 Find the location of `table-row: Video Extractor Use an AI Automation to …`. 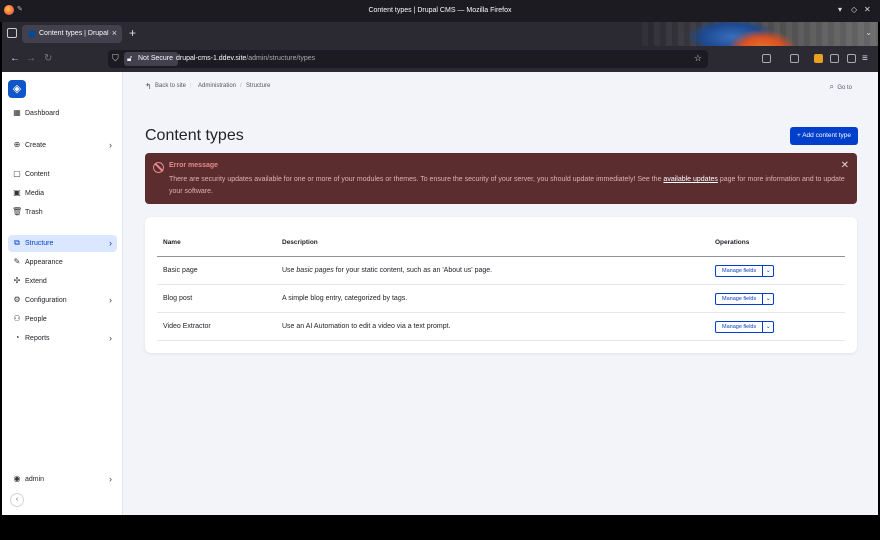

table-row: Video Extractor Use an AI Automation to … is located at coordinates (501, 327).